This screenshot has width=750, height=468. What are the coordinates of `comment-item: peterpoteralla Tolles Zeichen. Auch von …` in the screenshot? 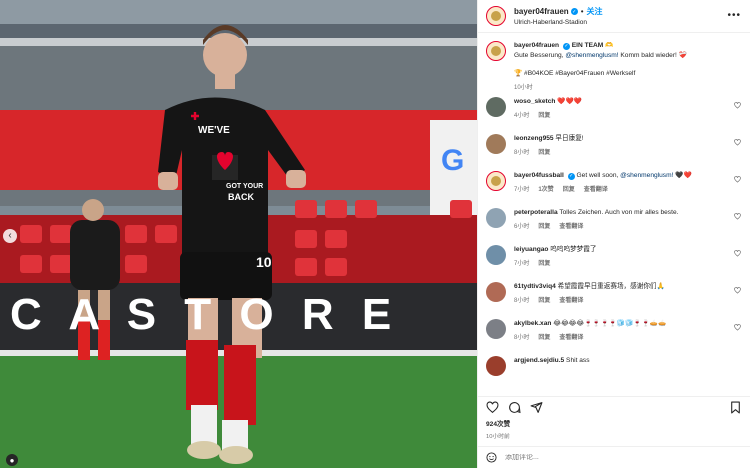 It's located at (614, 226).